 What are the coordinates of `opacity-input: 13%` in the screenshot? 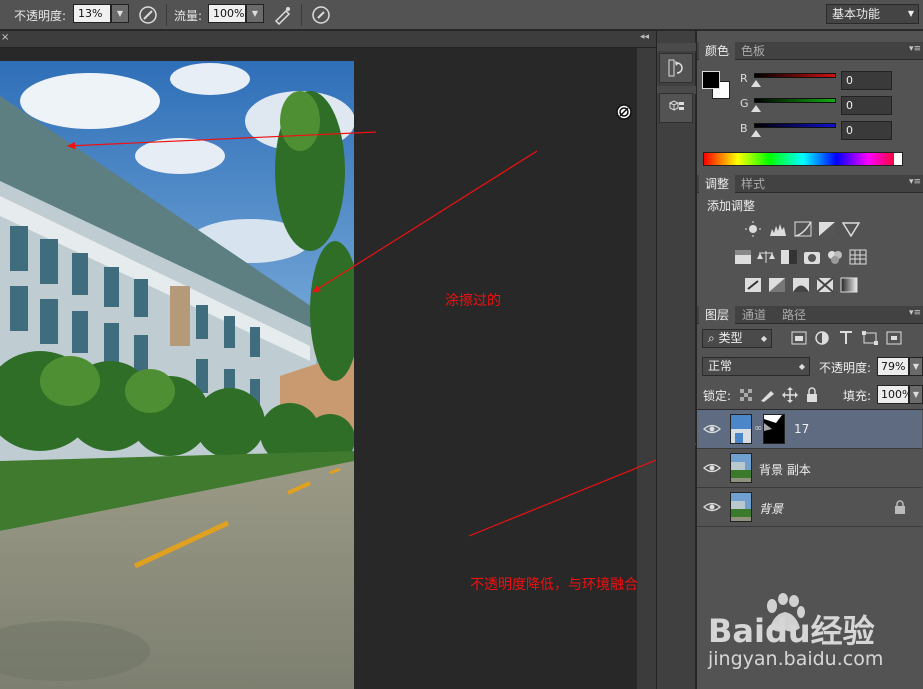 It's located at (92, 13).